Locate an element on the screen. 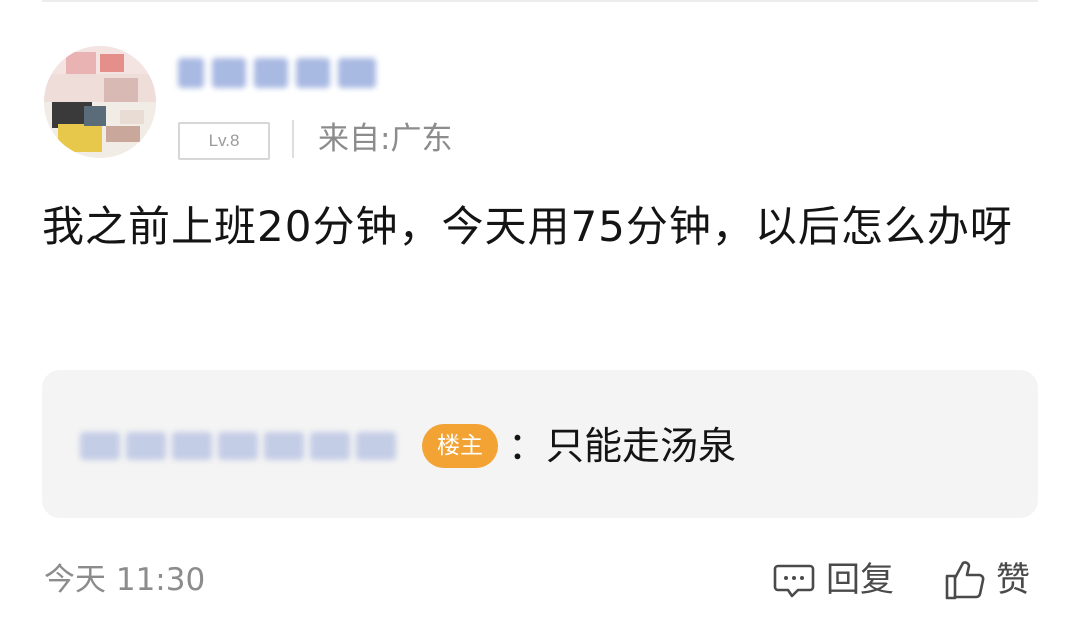 This screenshot has height=626, width=1080. reply-text: ：只能走汤泉 is located at coordinates (622, 446).